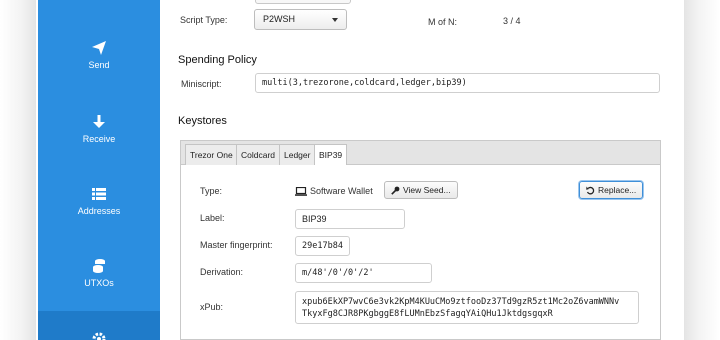 The height and width of the screenshot is (340, 720). Describe the element at coordinates (301, 191) in the screenshot. I see `laptop-icon` at that location.